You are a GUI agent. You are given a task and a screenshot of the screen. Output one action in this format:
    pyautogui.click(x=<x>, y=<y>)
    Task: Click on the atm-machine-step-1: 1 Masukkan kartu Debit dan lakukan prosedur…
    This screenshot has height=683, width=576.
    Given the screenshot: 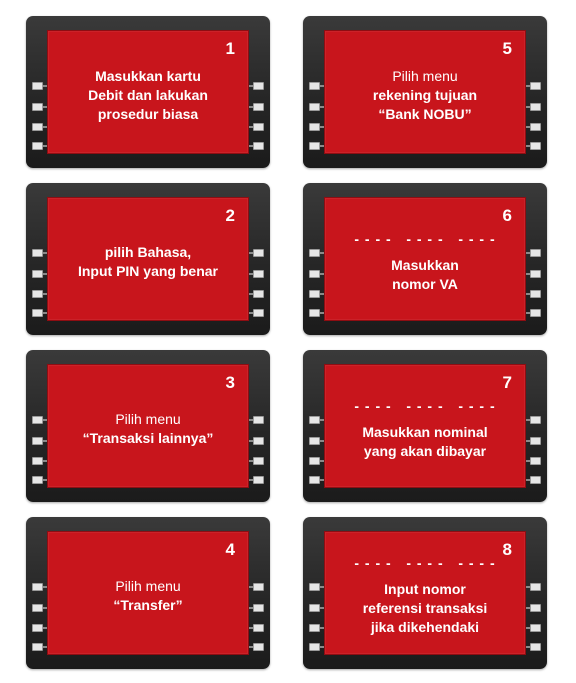 What is the action you would take?
    pyautogui.click(x=148, y=92)
    